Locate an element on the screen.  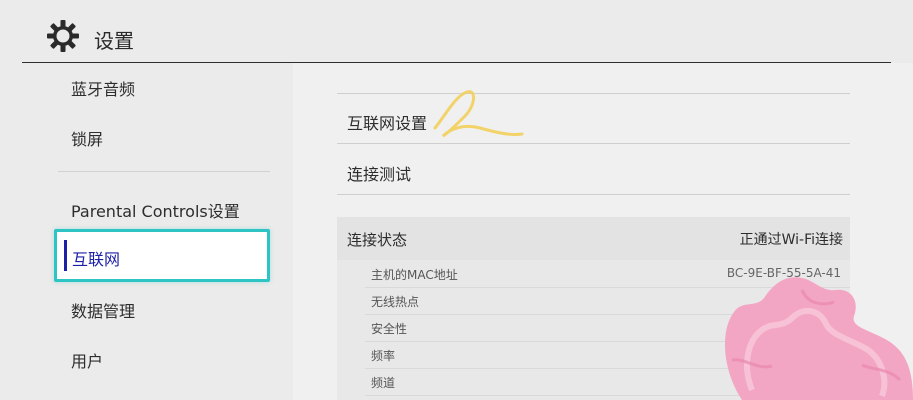
internet-settings-row: 互联网设置 is located at coordinates (387, 122).